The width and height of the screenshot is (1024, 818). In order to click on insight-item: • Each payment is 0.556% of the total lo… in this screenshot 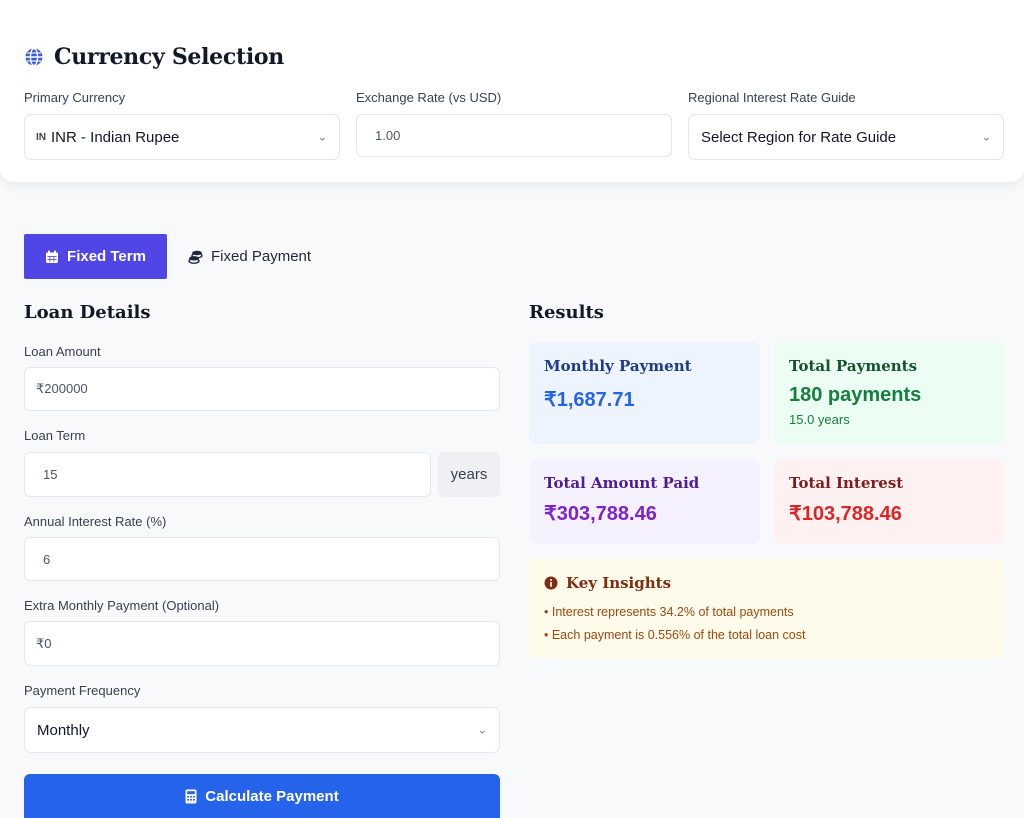, I will do `click(675, 635)`.